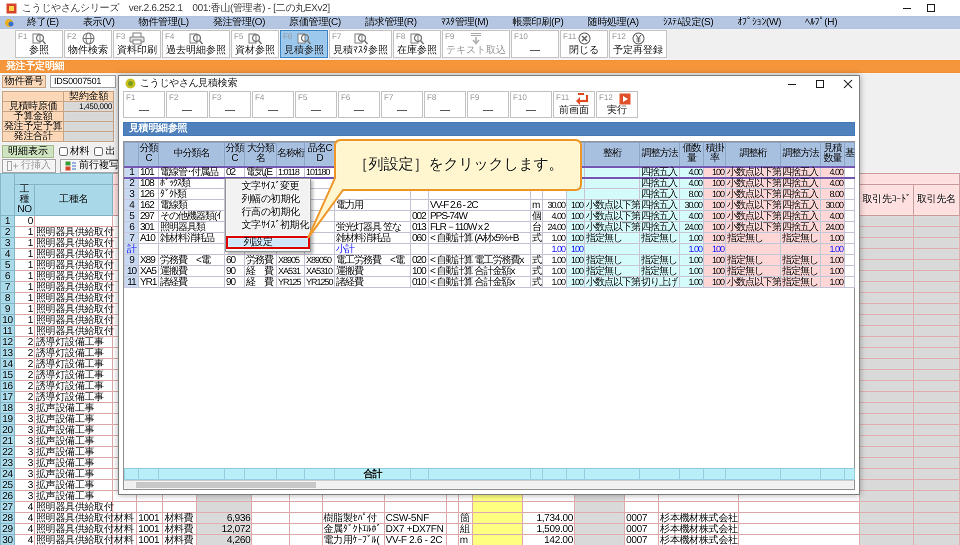 This screenshot has height=545, width=960. Describe the element at coordinates (43, 22) in the screenshot. I see `menu-item: 終了(E)` at that location.